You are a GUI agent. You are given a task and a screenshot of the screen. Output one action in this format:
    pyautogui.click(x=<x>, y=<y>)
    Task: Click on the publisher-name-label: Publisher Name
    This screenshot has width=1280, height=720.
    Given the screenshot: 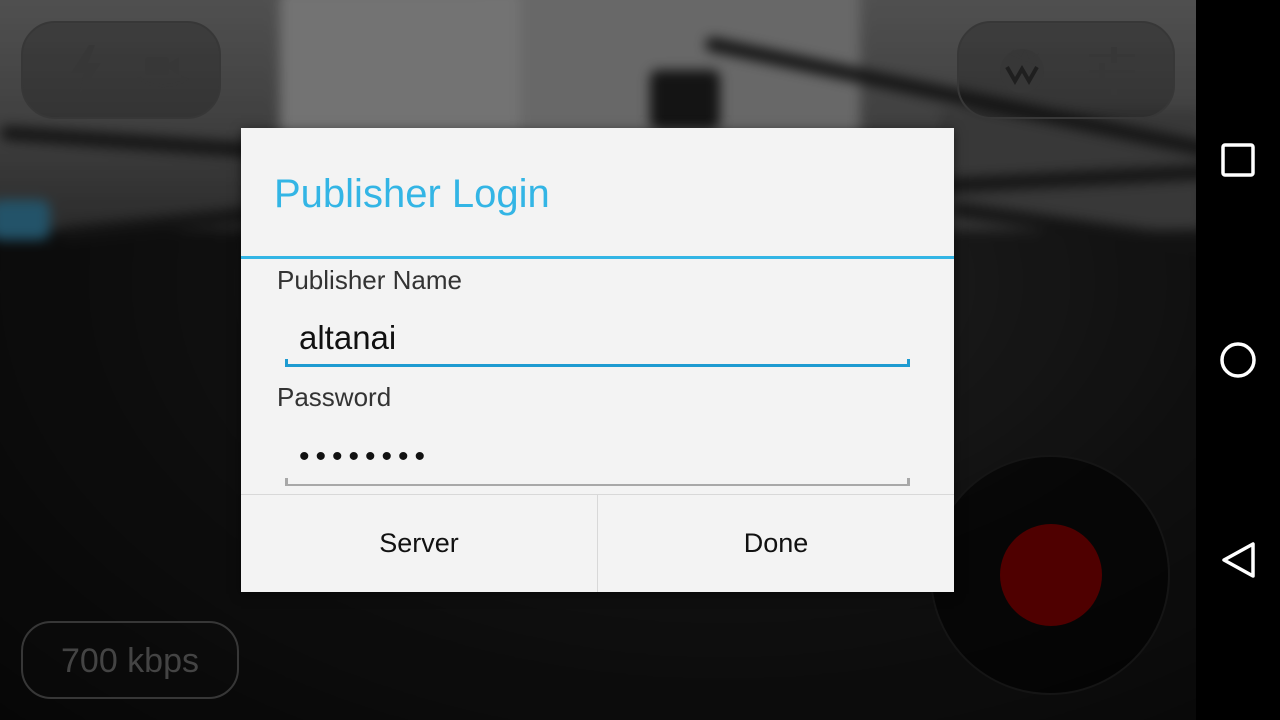 What is the action you would take?
    pyautogui.click(x=369, y=280)
    